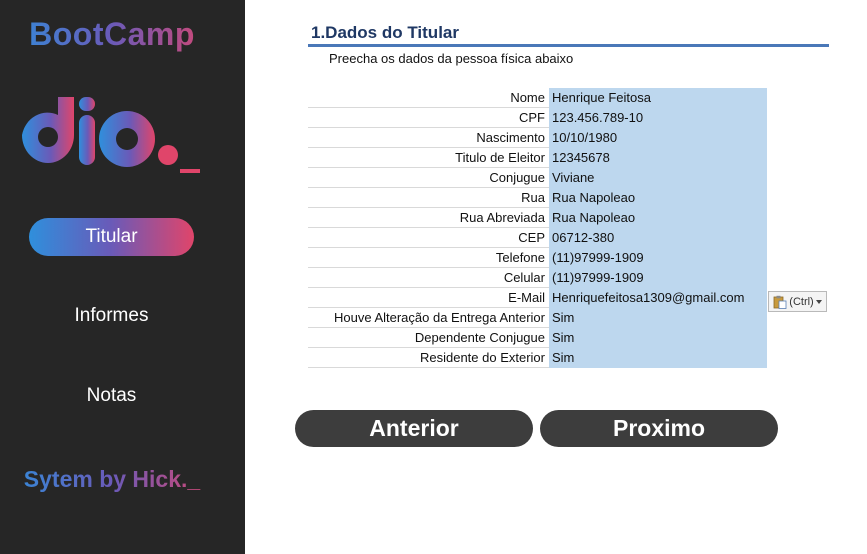 Image resolution: width=867 pixels, height=554 pixels. What do you see at coordinates (818, 301) in the screenshot?
I see `chevron-down-icon` at bounding box center [818, 301].